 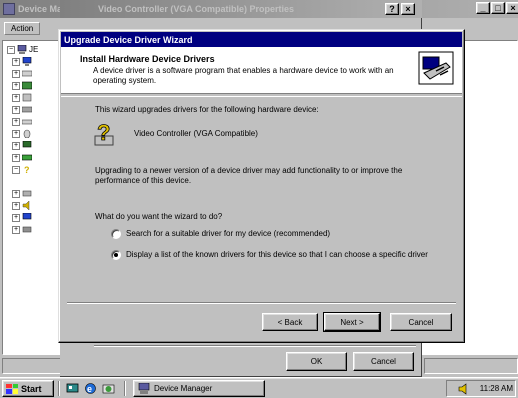 What do you see at coordinates (383, 361) in the screenshot?
I see `properties-cancel-button: Cancel` at bounding box center [383, 361].